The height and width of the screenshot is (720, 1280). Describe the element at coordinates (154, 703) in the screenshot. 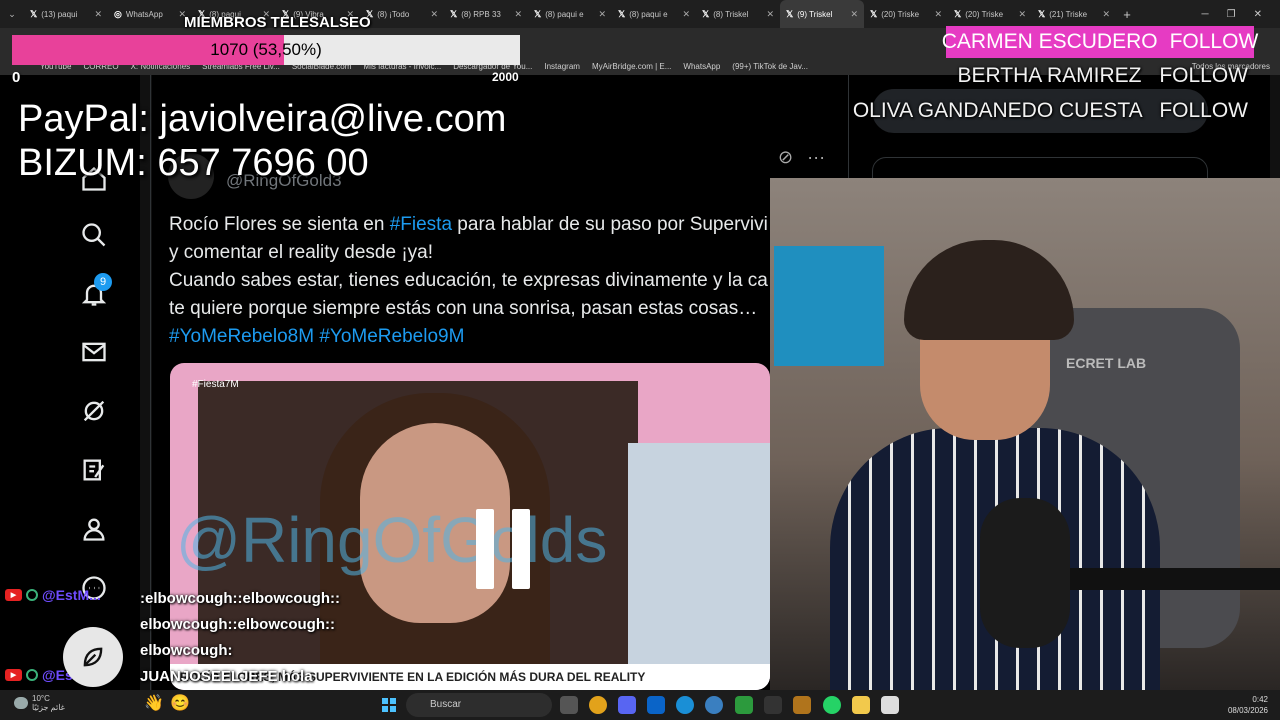

I see `wave-icon: 👋` at that location.